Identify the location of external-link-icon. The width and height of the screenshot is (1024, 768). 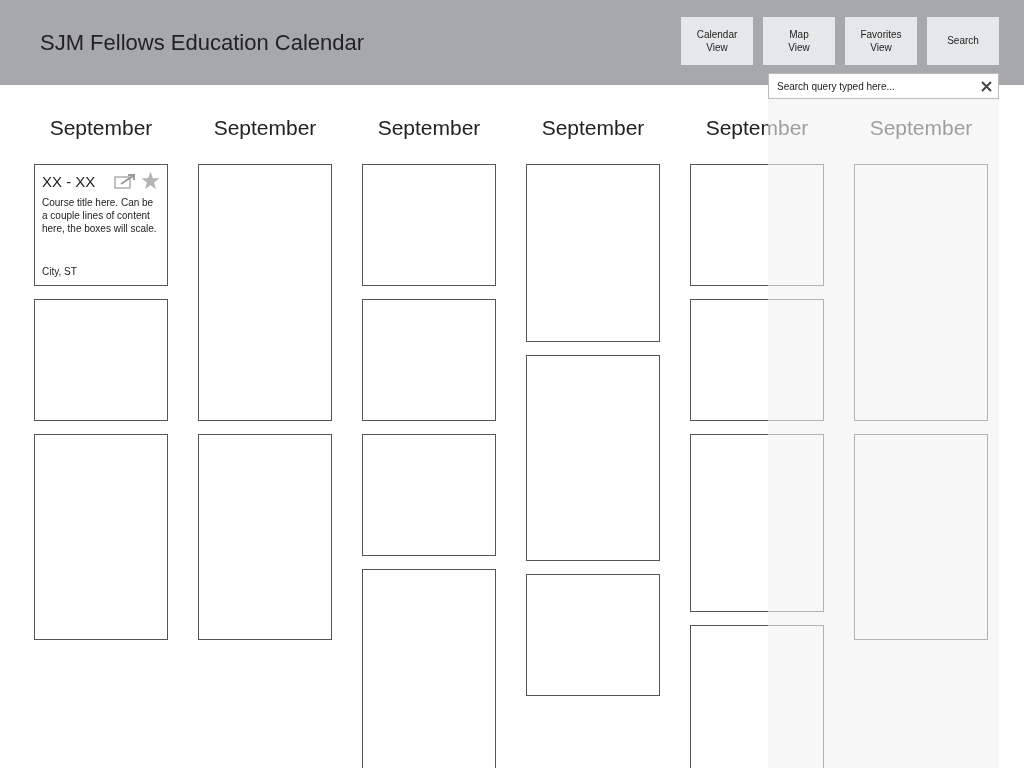
(125, 180).